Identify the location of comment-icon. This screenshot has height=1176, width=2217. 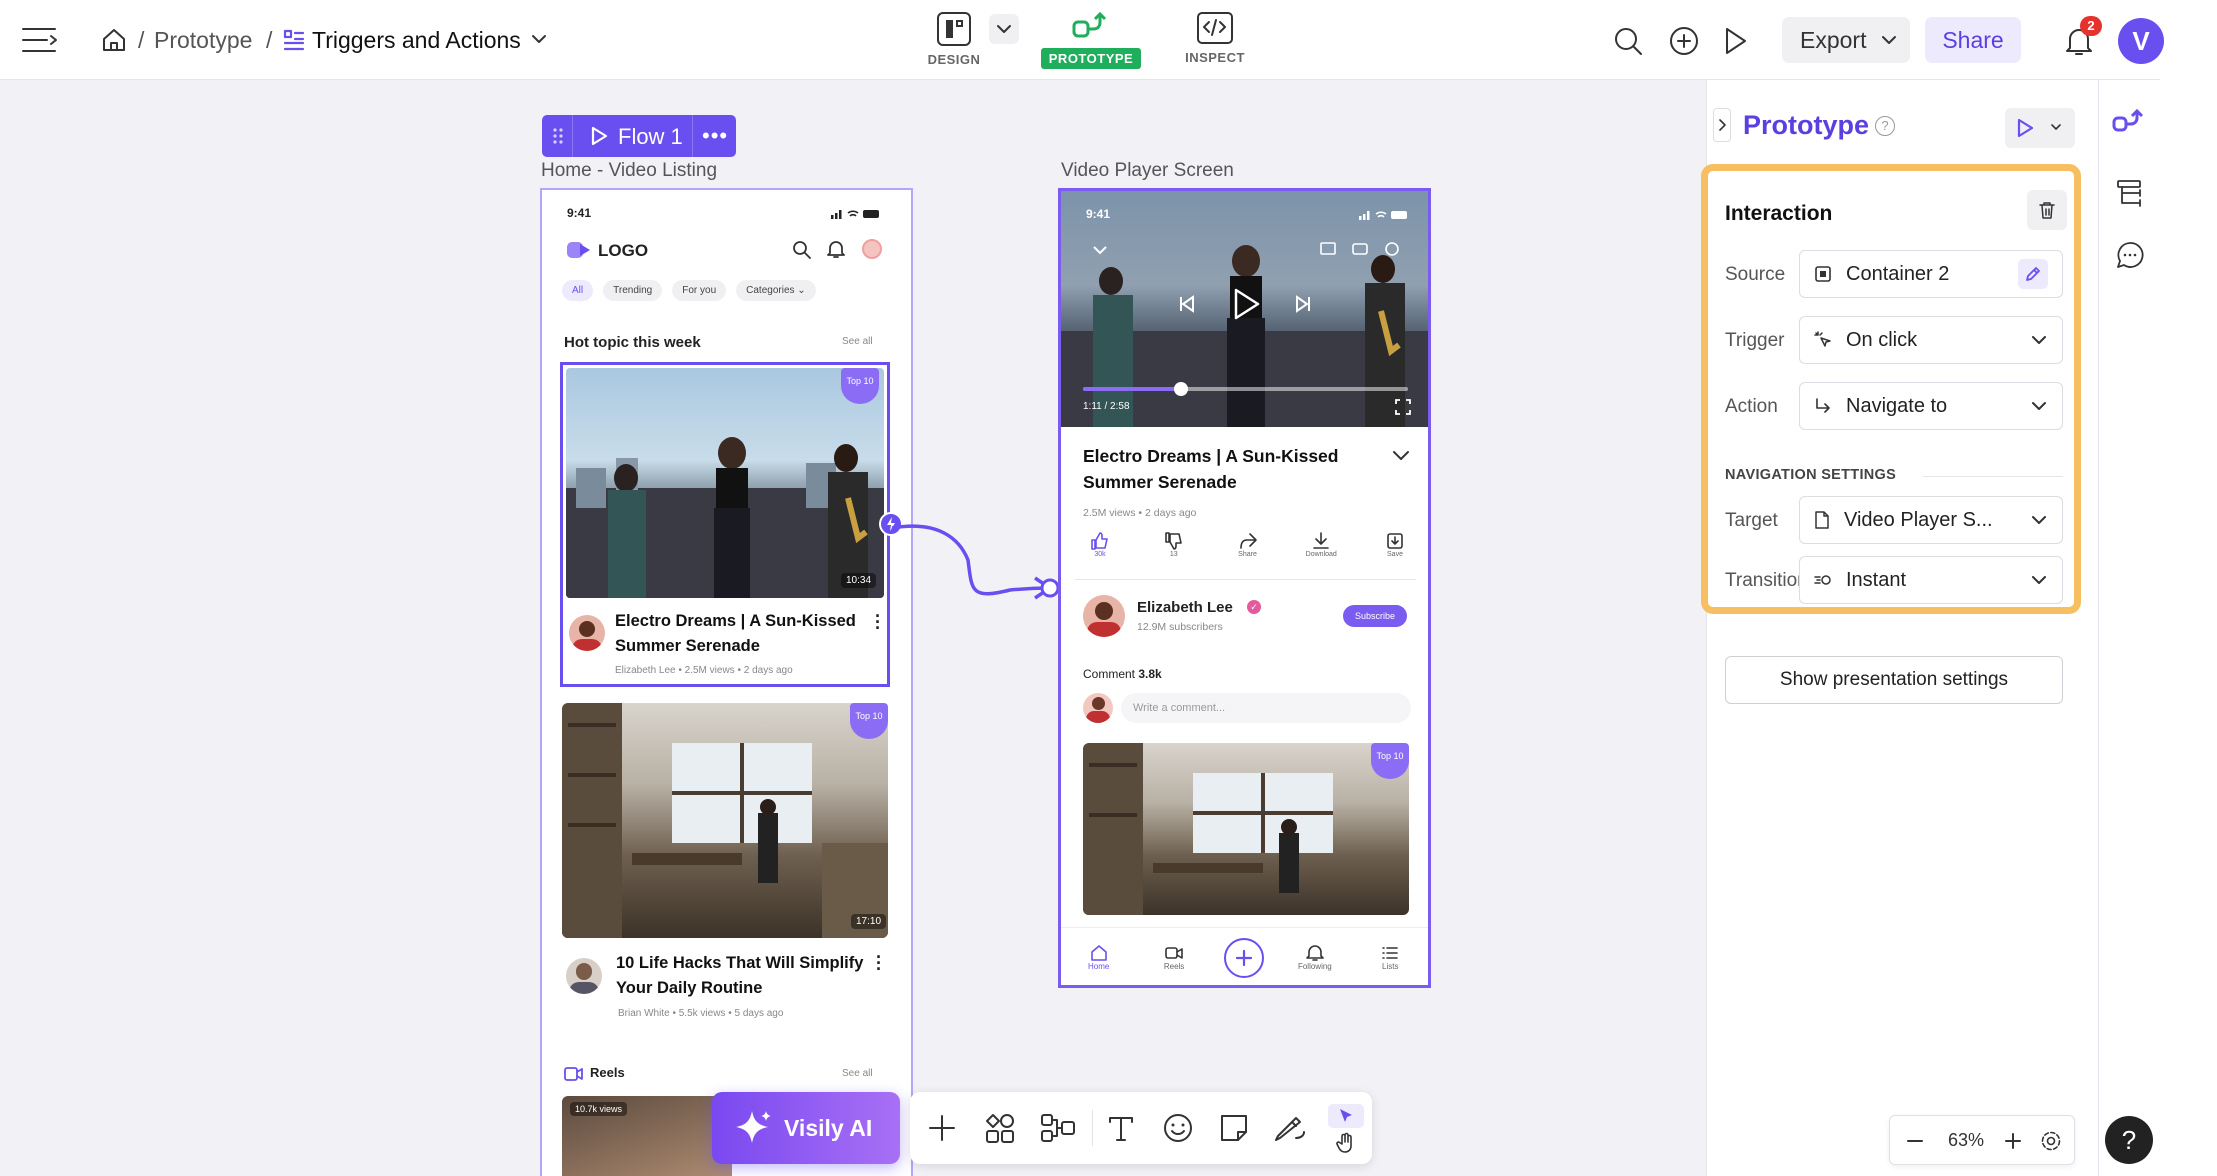
(2130, 255).